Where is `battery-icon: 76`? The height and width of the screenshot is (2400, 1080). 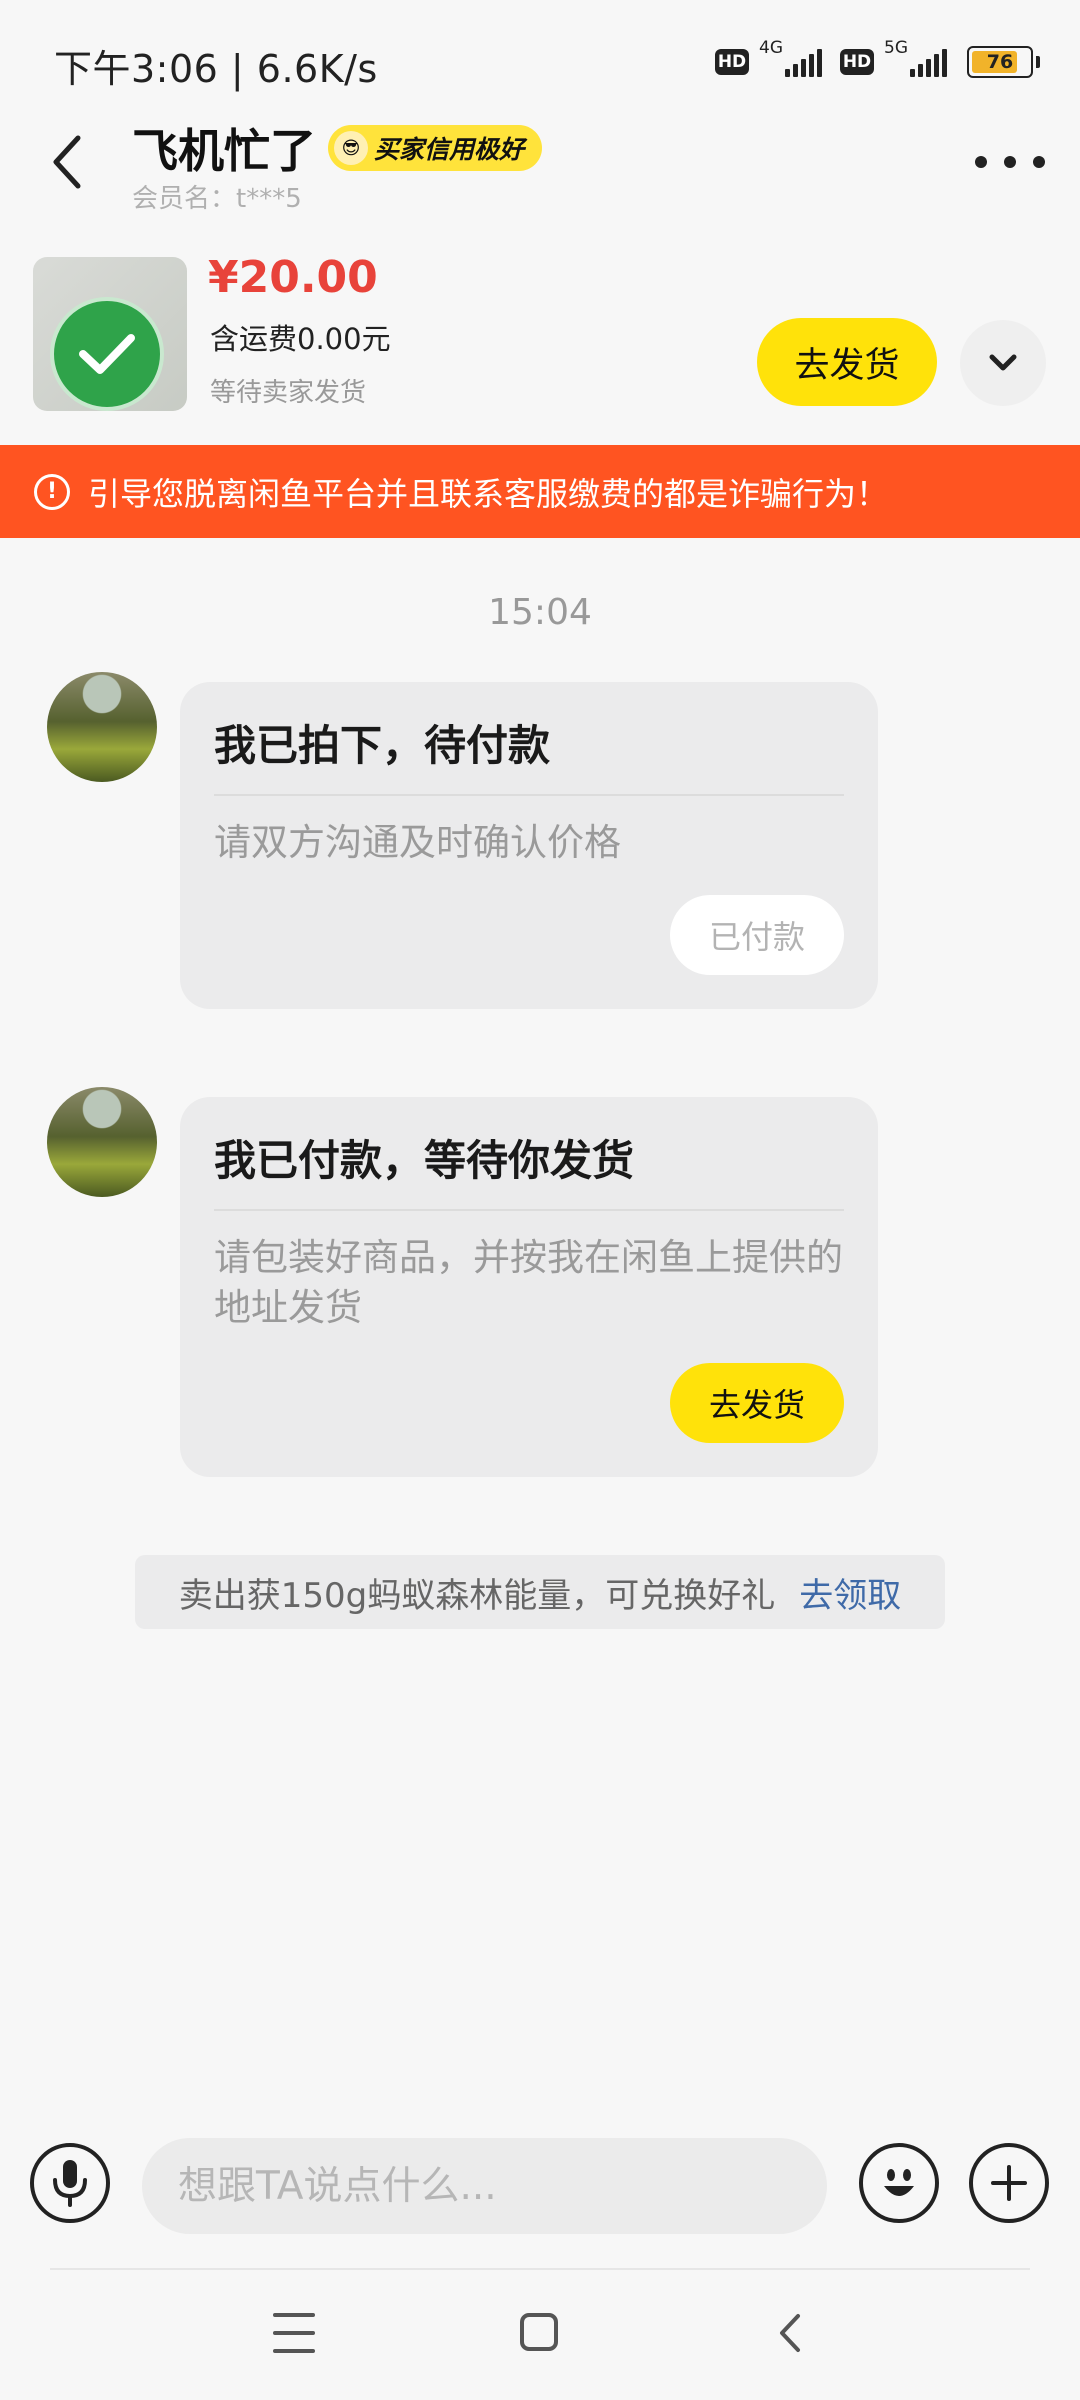
battery-icon: 76 is located at coordinates (1000, 62).